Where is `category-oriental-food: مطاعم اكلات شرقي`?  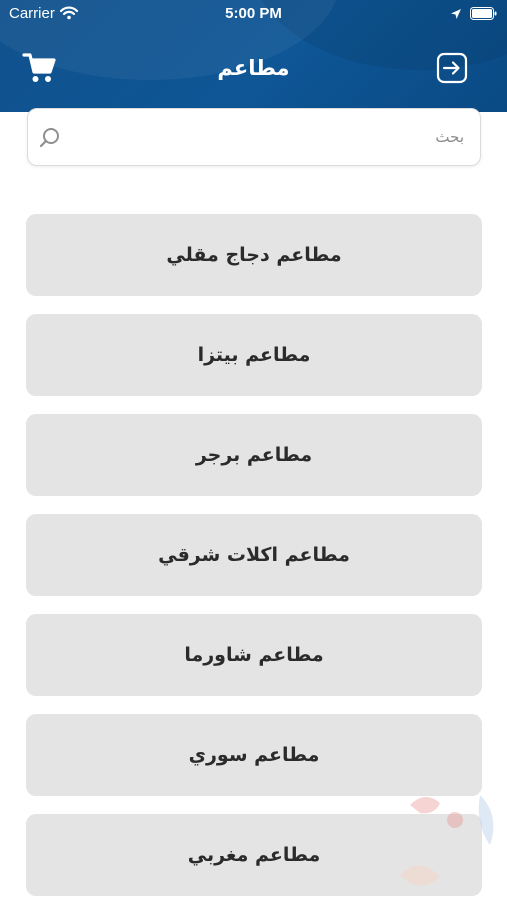
category-oriental-food: مطاعم اكلات شرقي is located at coordinates (254, 555).